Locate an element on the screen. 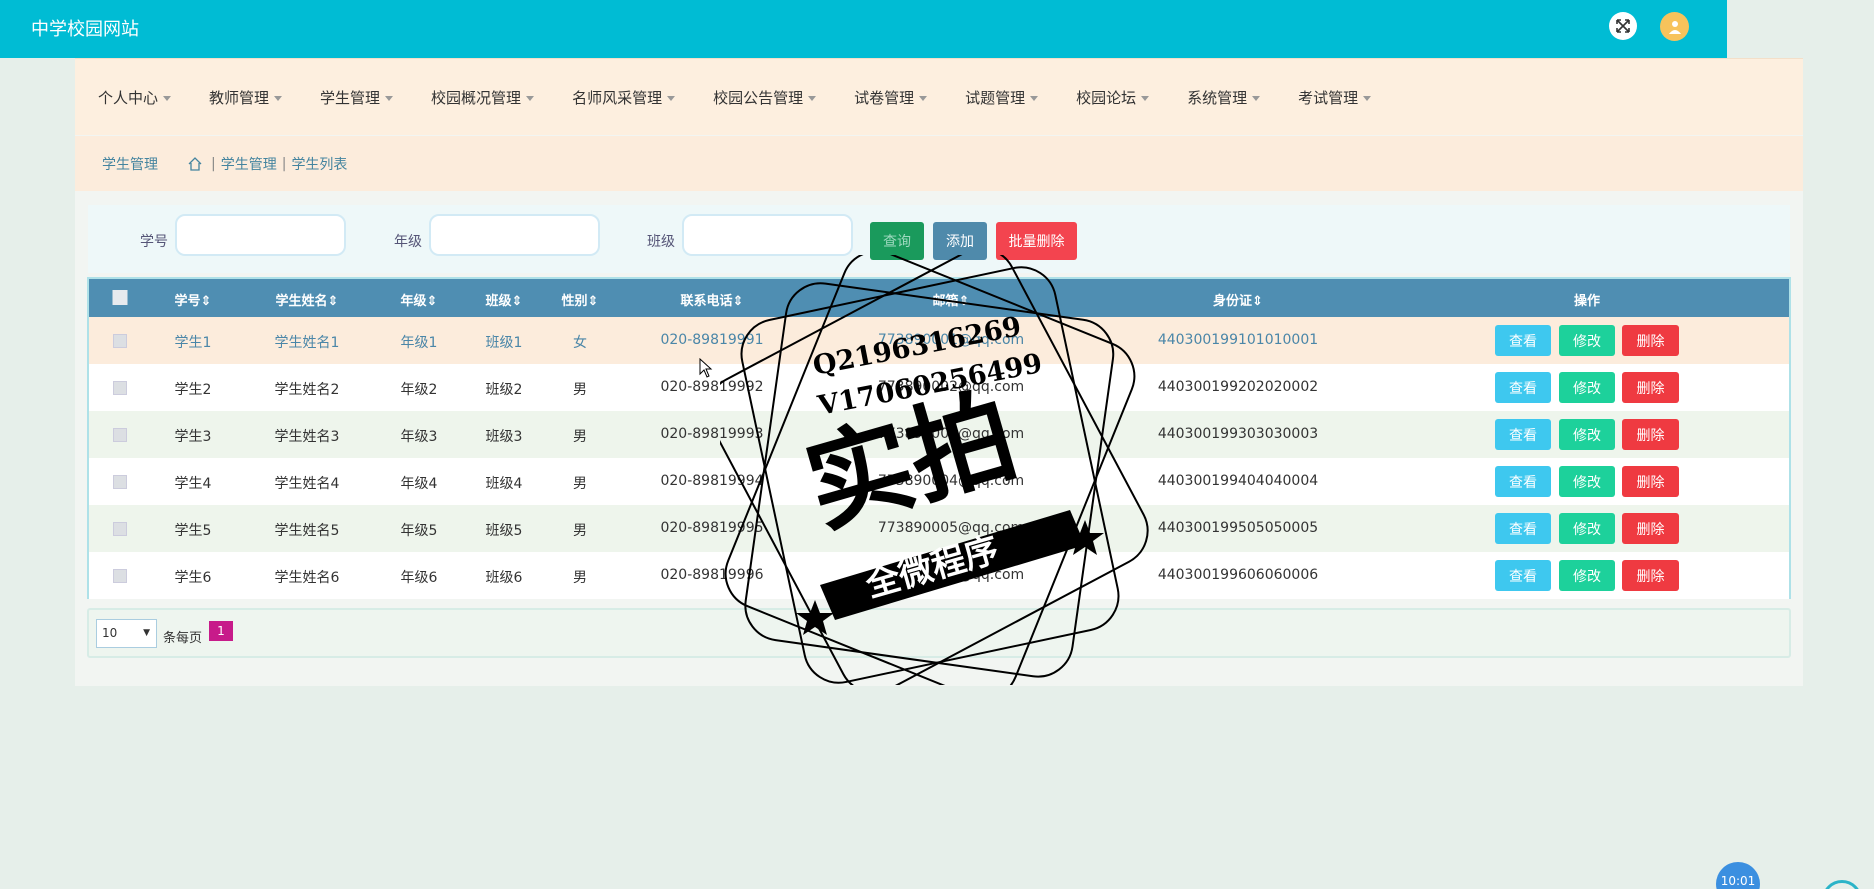 The image size is (1874, 889). page-number-current: 1 is located at coordinates (221, 631).